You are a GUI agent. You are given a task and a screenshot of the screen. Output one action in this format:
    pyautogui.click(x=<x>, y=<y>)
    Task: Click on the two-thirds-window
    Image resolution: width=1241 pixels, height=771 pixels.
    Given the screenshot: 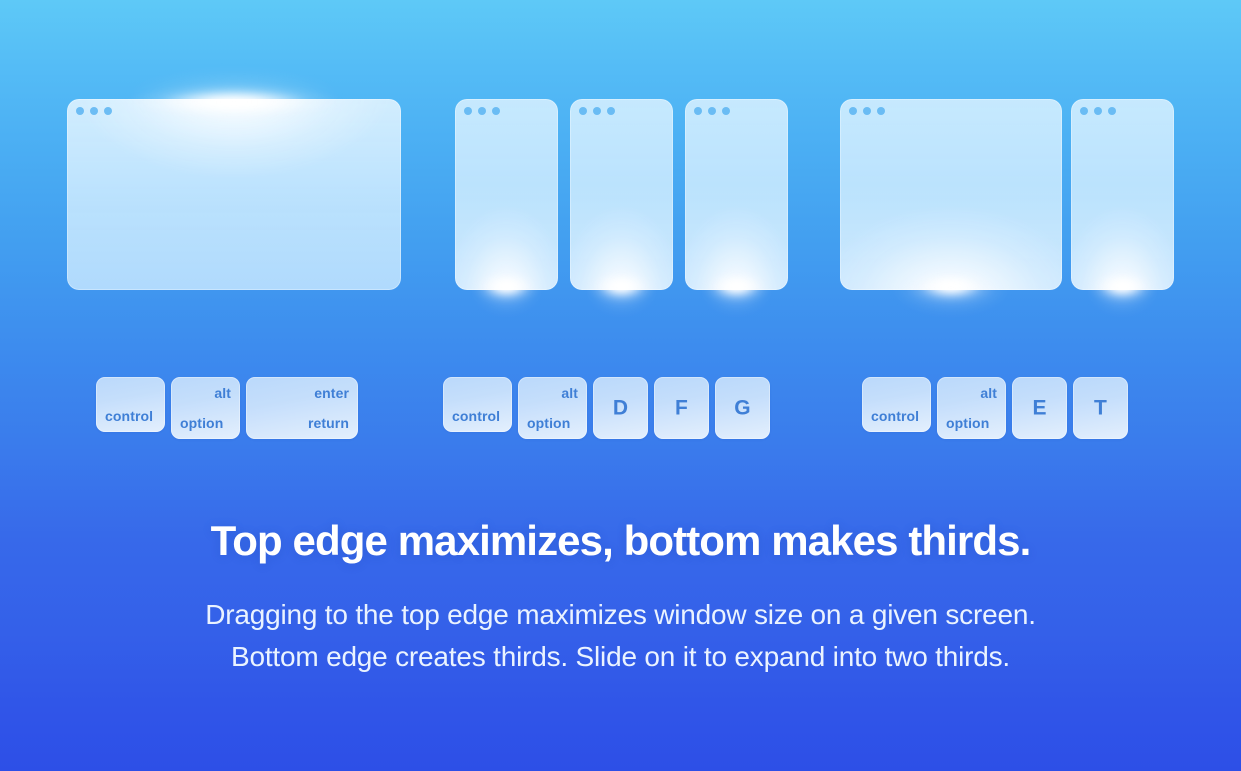 What is the action you would take?
    pyautogui.click(x=951, y=194)
    